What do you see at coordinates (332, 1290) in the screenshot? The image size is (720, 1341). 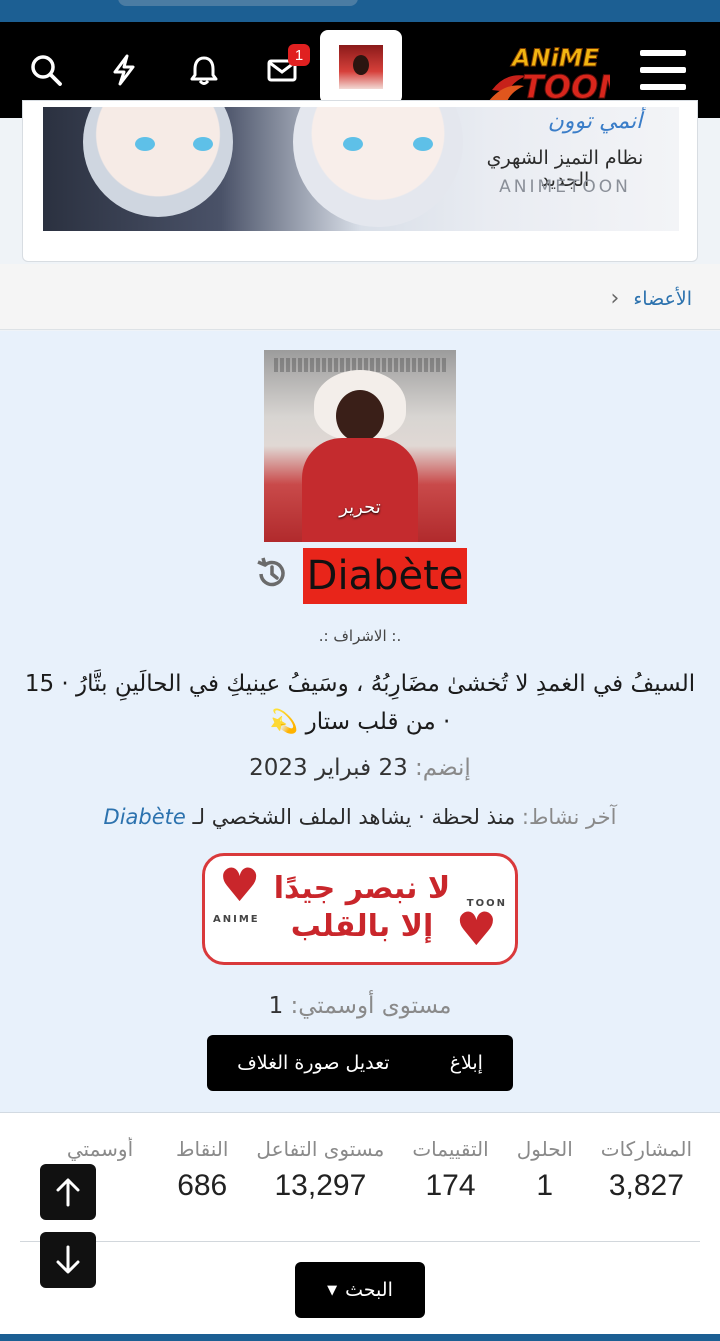 I see `caret-down-icon: ▼` at bounding box center [332, 1290].